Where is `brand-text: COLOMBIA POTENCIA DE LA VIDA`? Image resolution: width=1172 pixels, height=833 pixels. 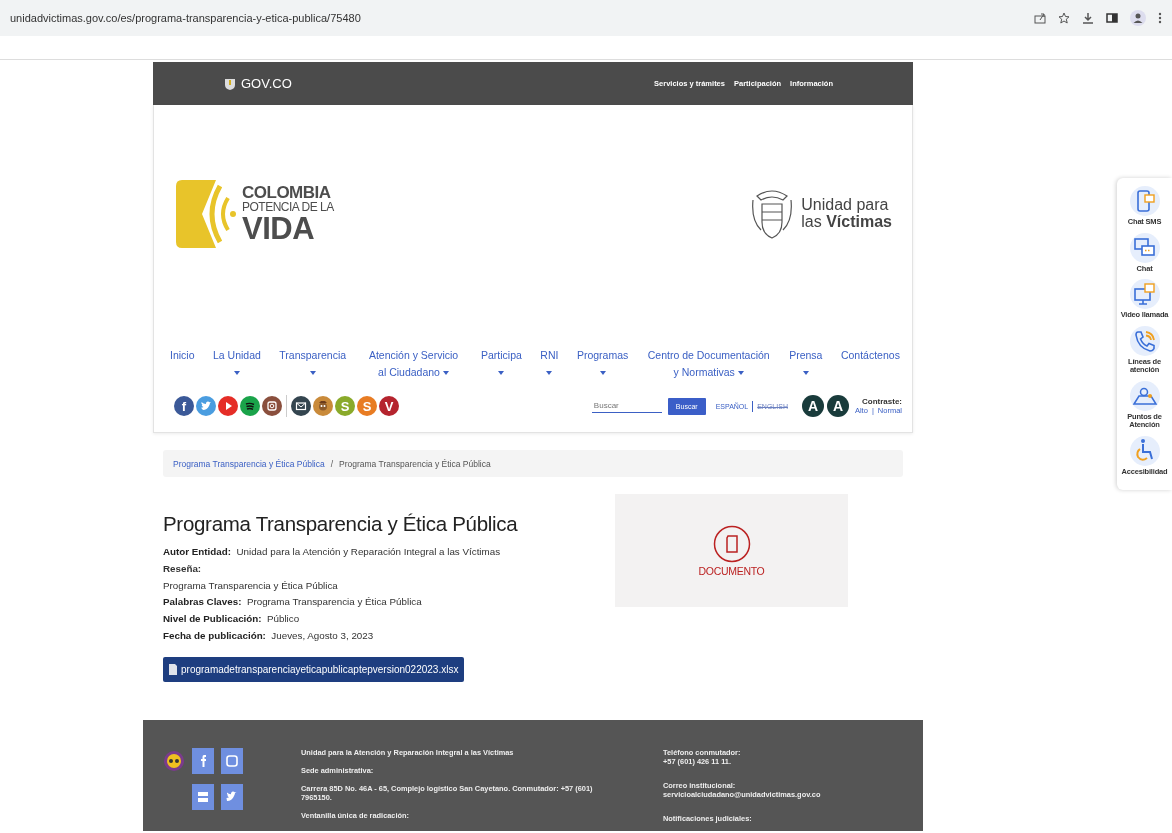 brand-text: COLOMBIA POTENCIA DE LA VIDA is located at coordinates (288, 214).